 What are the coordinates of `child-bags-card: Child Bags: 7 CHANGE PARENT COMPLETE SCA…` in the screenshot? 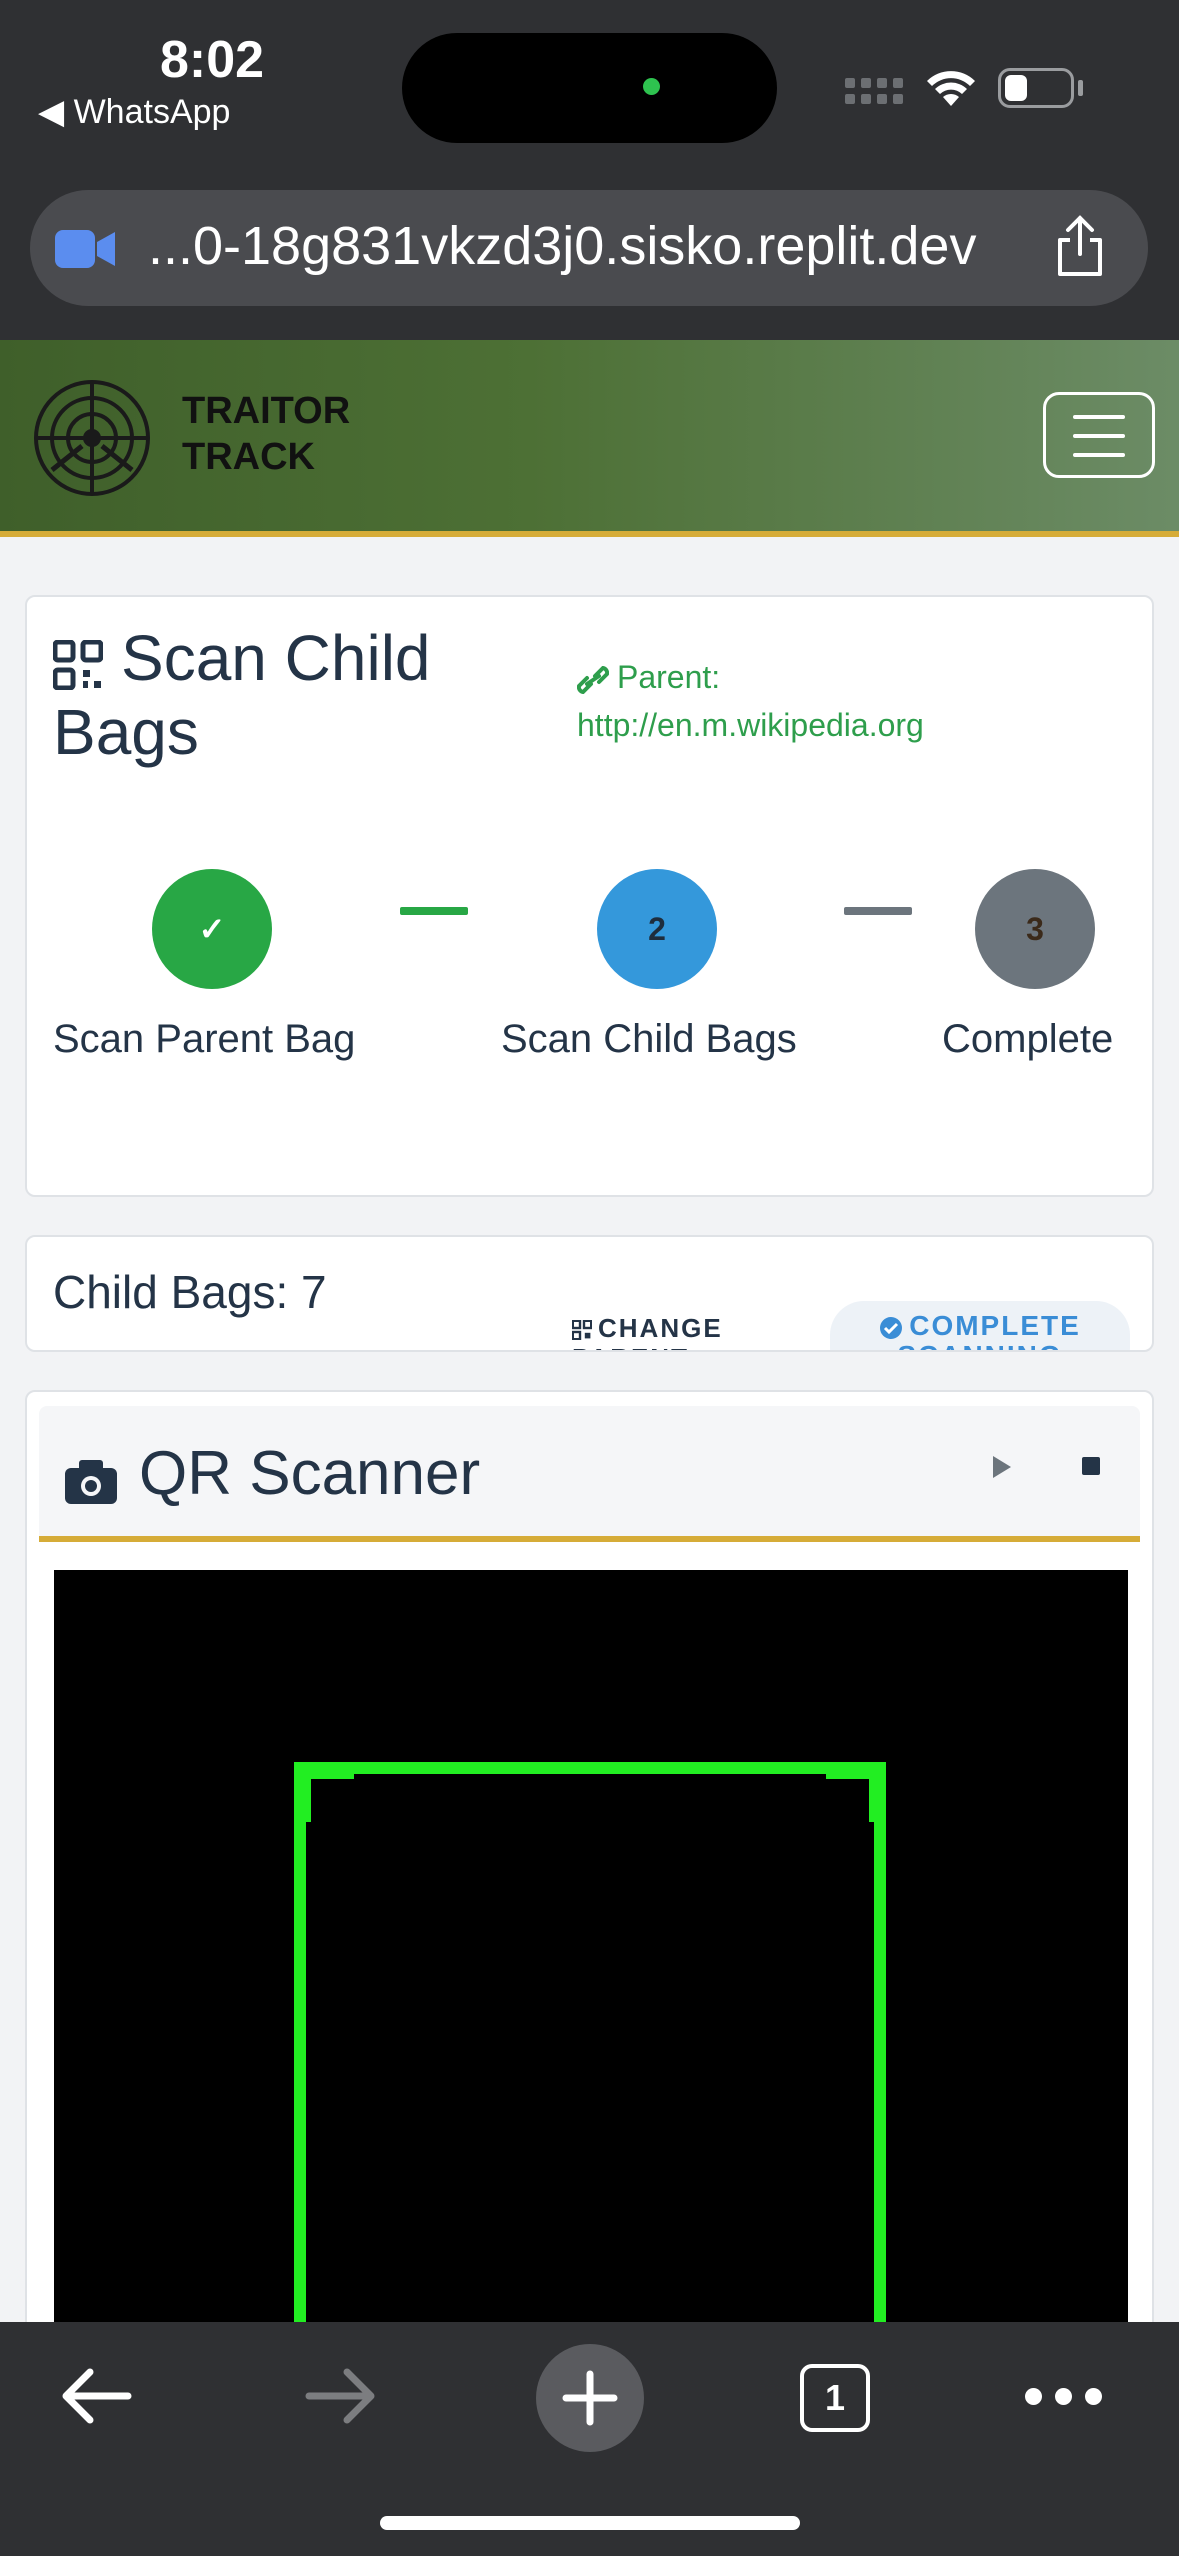 It's located at (589, 1293).